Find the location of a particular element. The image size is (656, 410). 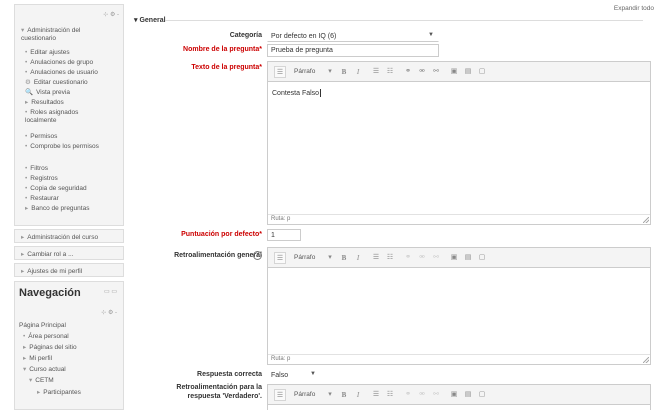

question-text-label: Texto de la pregunta* is located at coordinates (226, 67).